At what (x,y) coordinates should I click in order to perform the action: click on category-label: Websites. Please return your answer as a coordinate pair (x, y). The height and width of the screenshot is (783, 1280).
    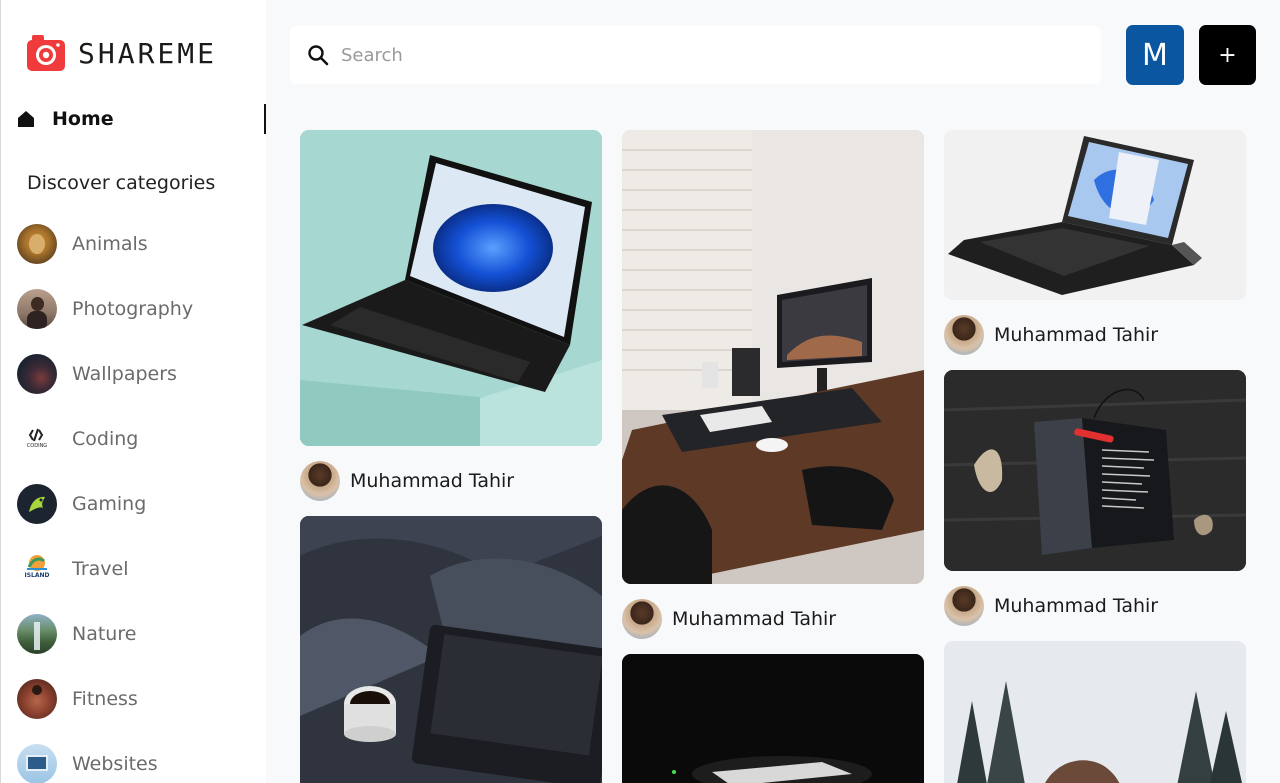
    Looking at the image, I should click on (115, 764).